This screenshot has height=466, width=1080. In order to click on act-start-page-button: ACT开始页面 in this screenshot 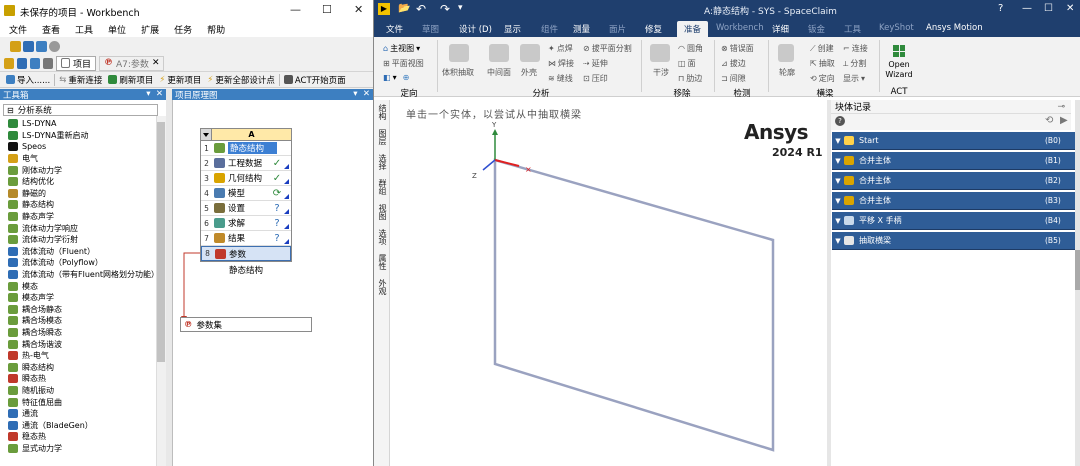, I will do `click(315, 80)`.